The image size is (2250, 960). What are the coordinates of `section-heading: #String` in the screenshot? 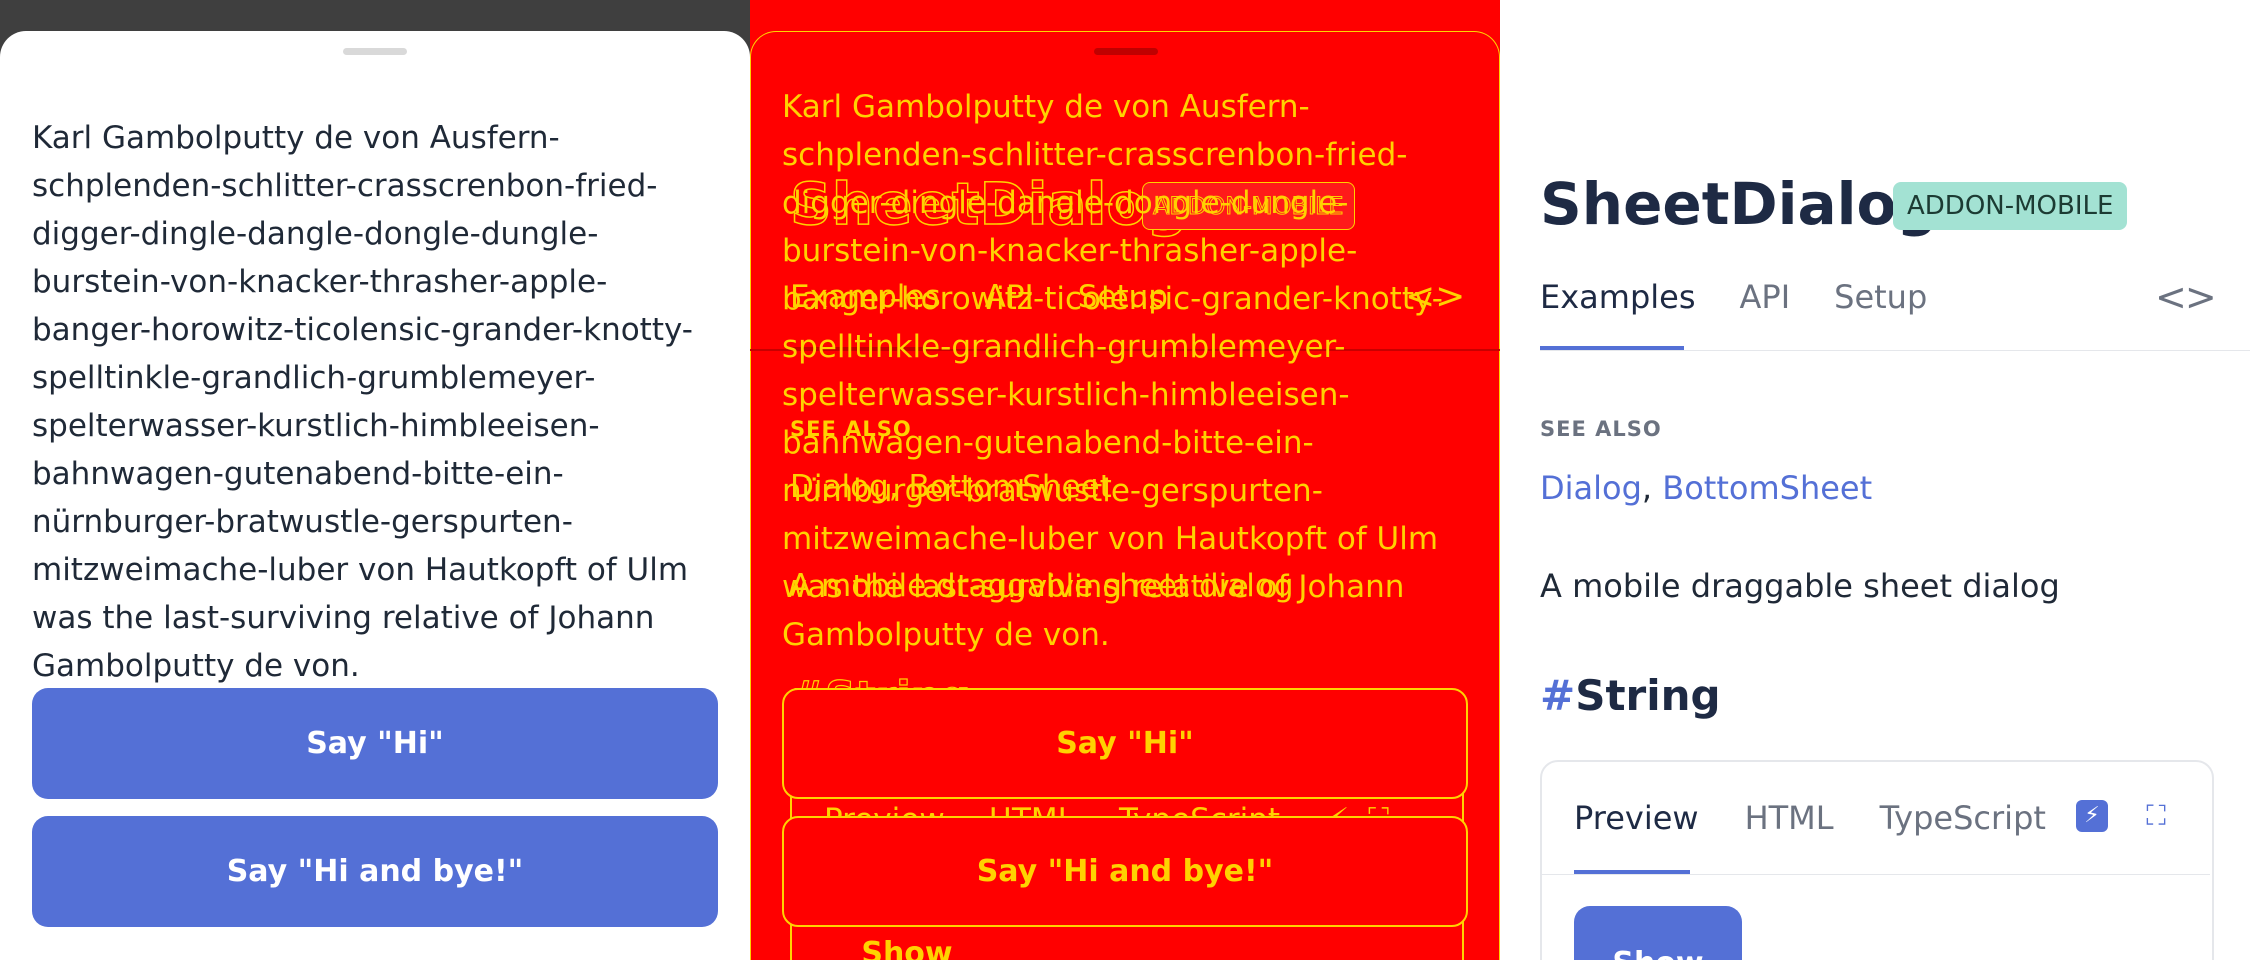 It's located at (1630, 696).